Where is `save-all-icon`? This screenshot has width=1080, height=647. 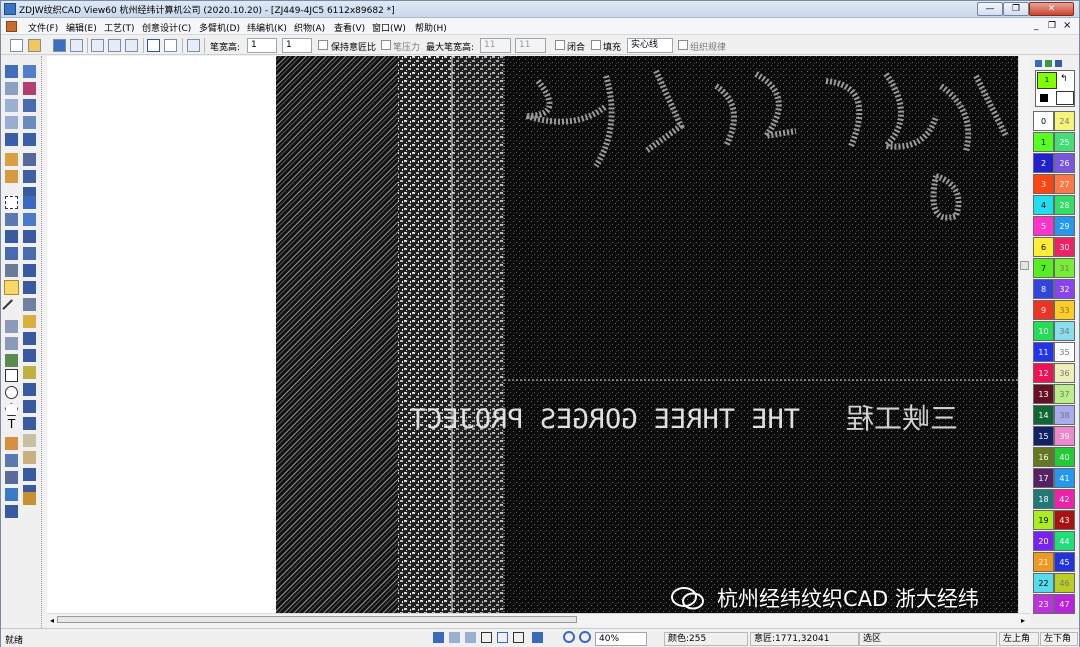 save-all-icon is located at coordinates (76, 45).